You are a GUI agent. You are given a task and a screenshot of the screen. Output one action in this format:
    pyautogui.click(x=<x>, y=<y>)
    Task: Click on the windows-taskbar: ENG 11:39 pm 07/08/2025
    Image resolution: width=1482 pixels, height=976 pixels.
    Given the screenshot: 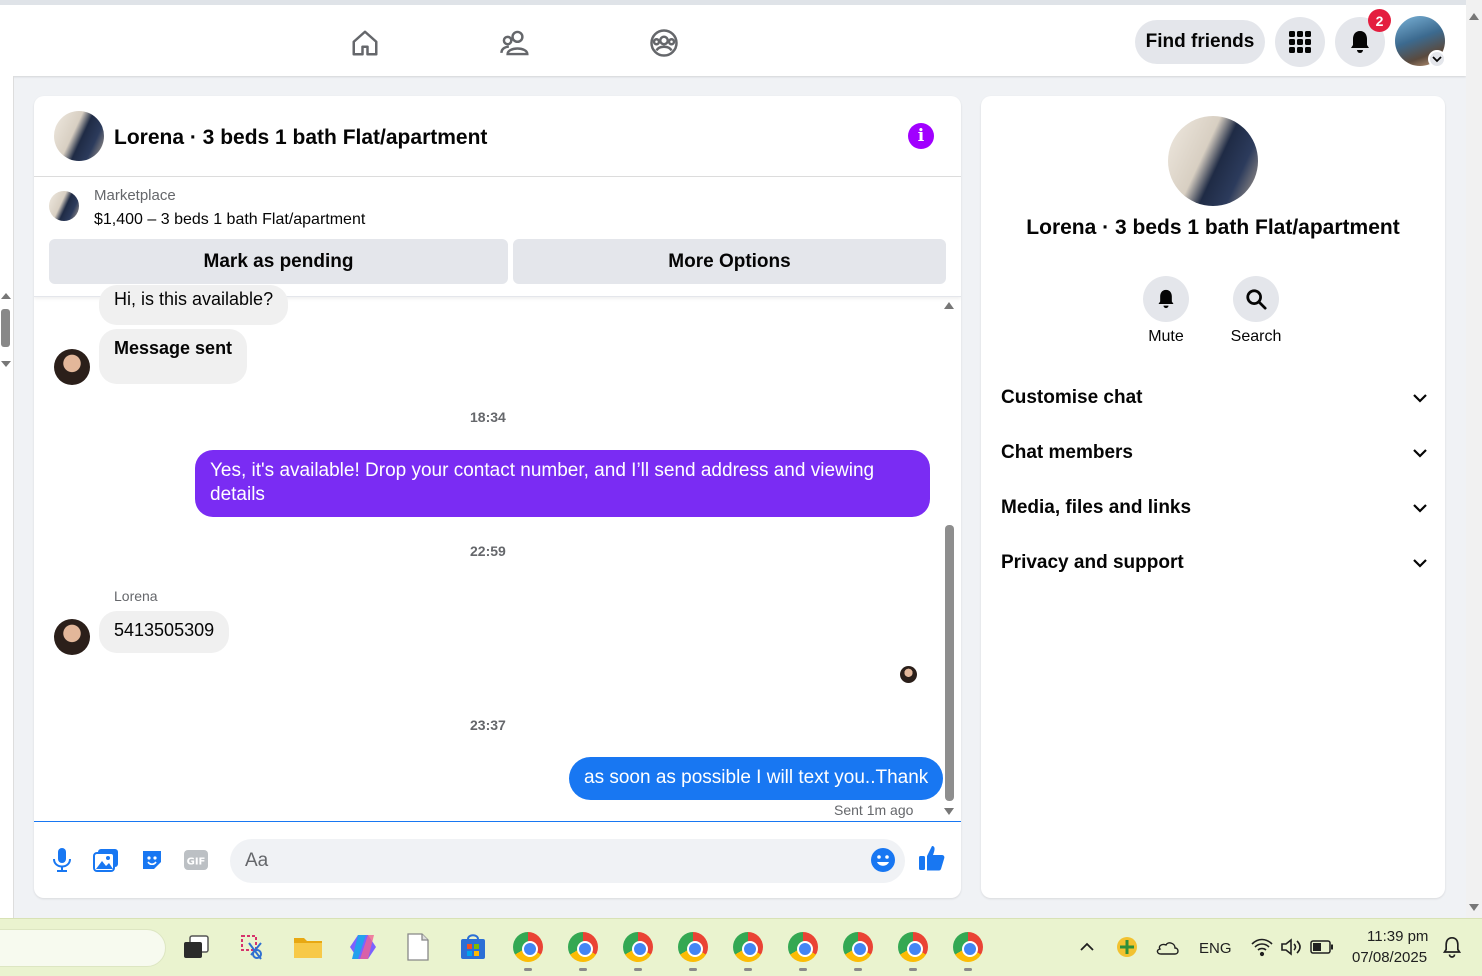 What is the action you would take?
    pyautogui.click(x=741, y=947)
    